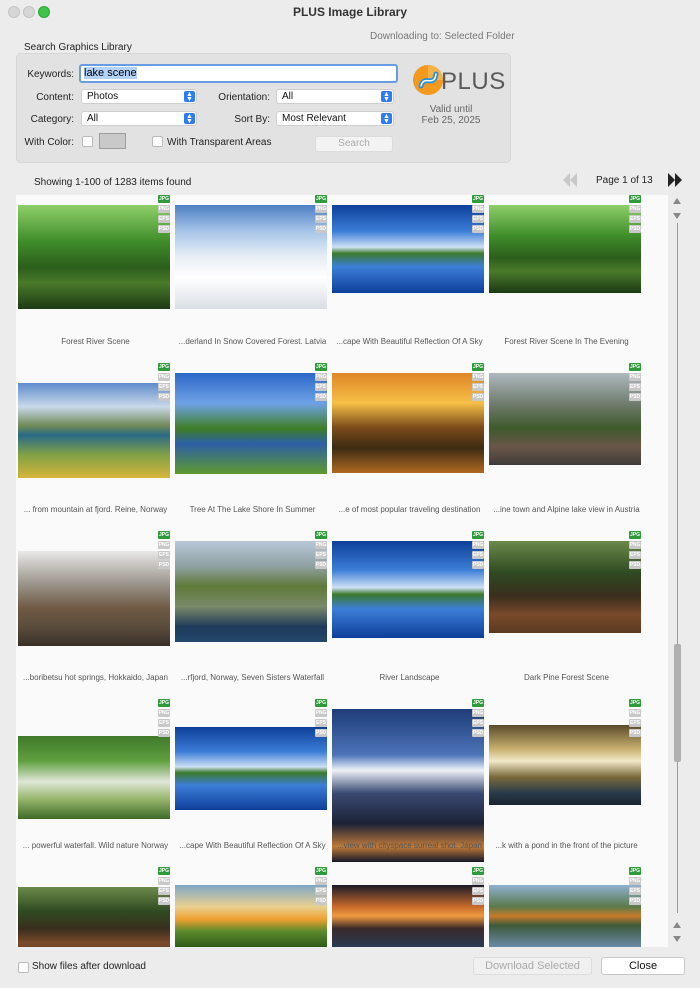 Image resolution: width=700 pixels, height=988 pixels. What do you see at coordinates (677, 568) in the screenshot?
I see `scroll-track` at bounding box center [677, 568].